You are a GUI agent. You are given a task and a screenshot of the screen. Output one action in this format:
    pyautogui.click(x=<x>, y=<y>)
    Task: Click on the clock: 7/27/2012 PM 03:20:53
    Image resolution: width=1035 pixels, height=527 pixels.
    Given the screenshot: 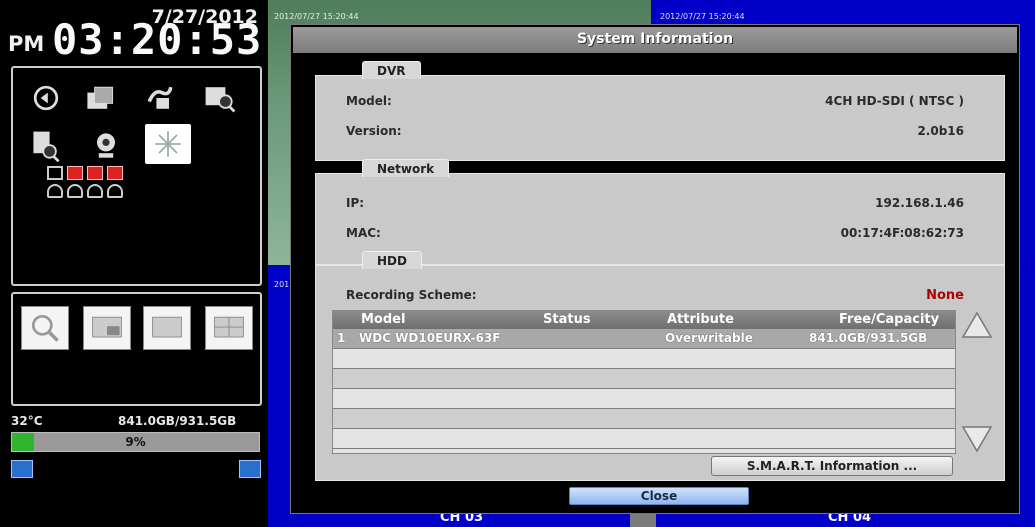 What is the action you would take?
    pyautogui.click(x=134, y=33)
    